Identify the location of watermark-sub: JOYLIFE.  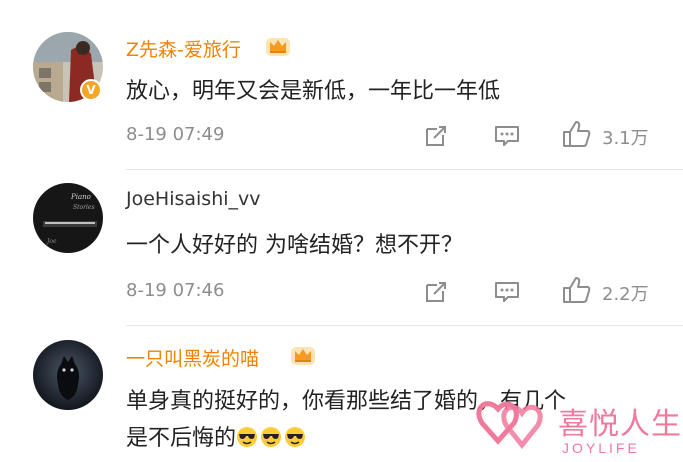
(601, 448).